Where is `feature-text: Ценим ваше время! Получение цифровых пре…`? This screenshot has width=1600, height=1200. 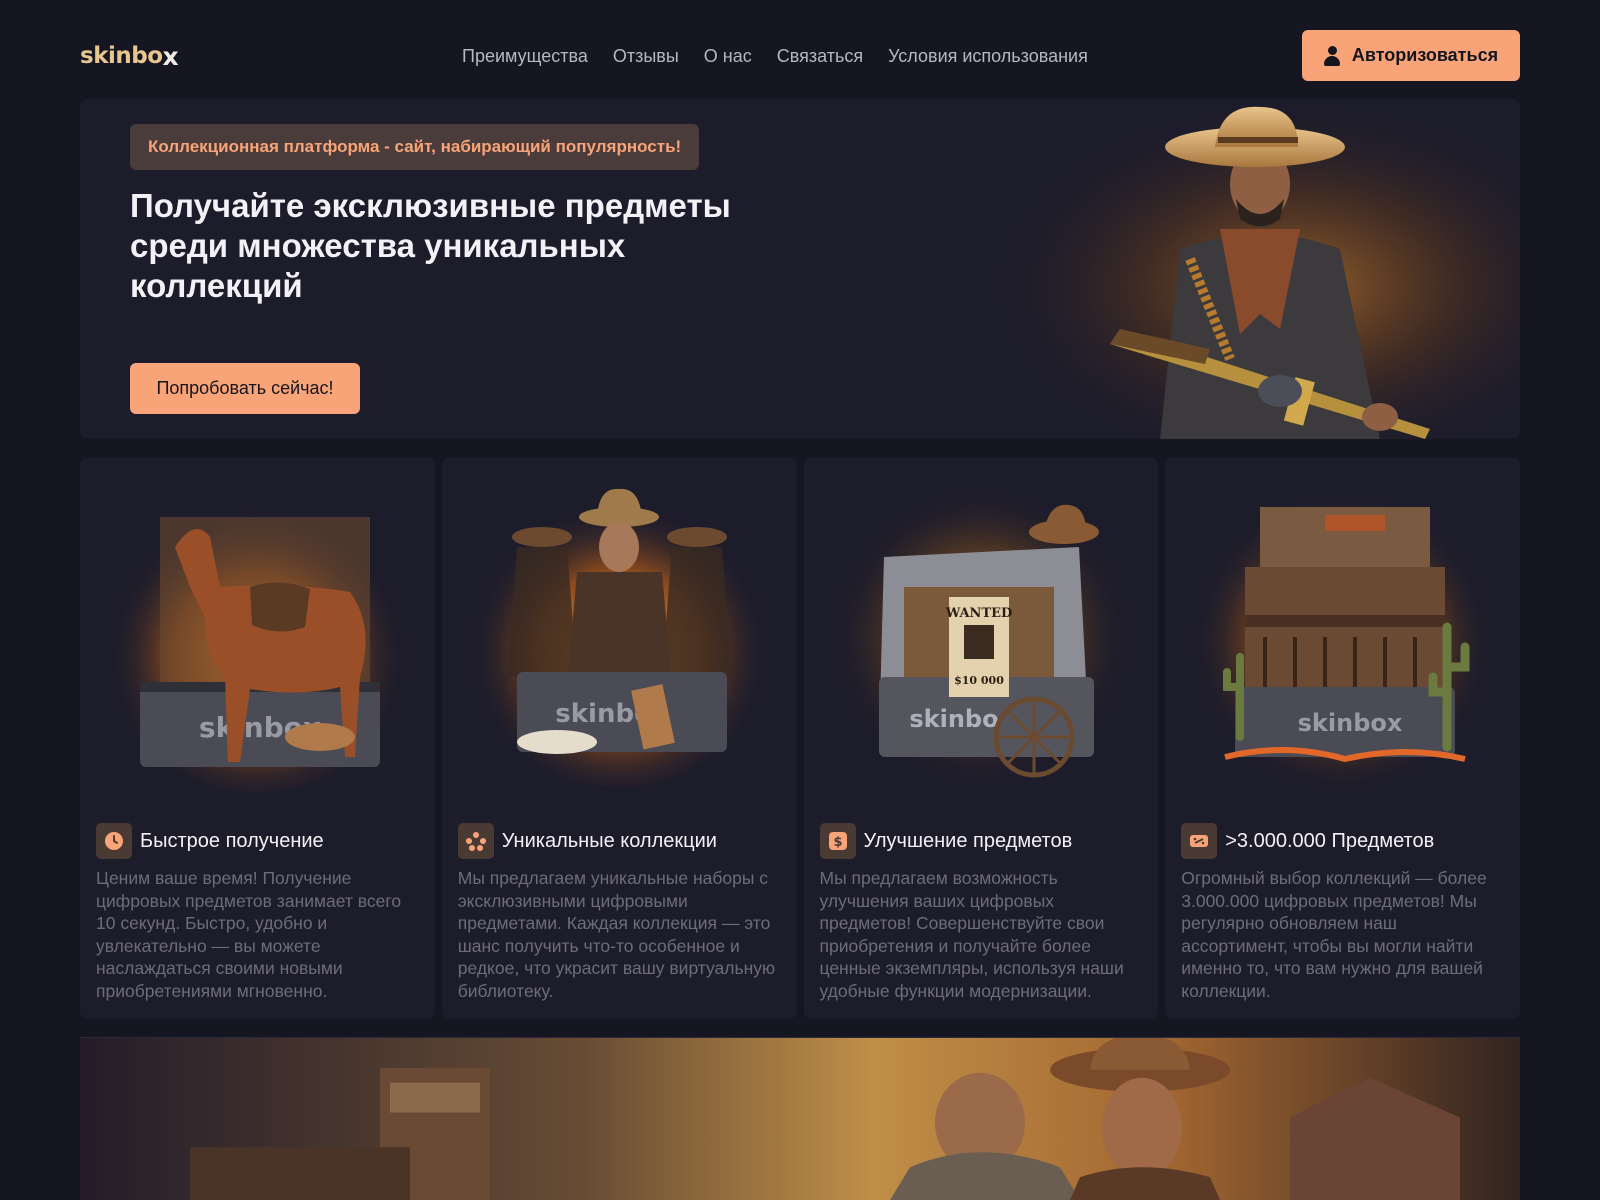
feature-text: Ценим ваше время! Получение цифровых пре… is located at coordinates (249, 934).